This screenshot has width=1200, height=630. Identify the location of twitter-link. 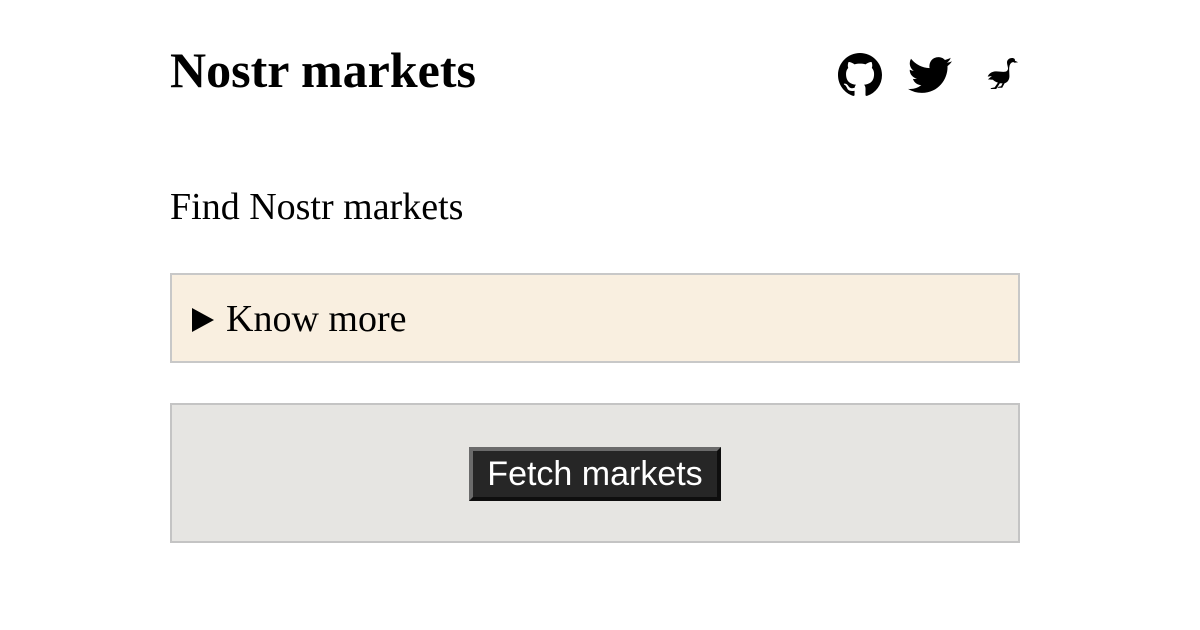
(930, 75).